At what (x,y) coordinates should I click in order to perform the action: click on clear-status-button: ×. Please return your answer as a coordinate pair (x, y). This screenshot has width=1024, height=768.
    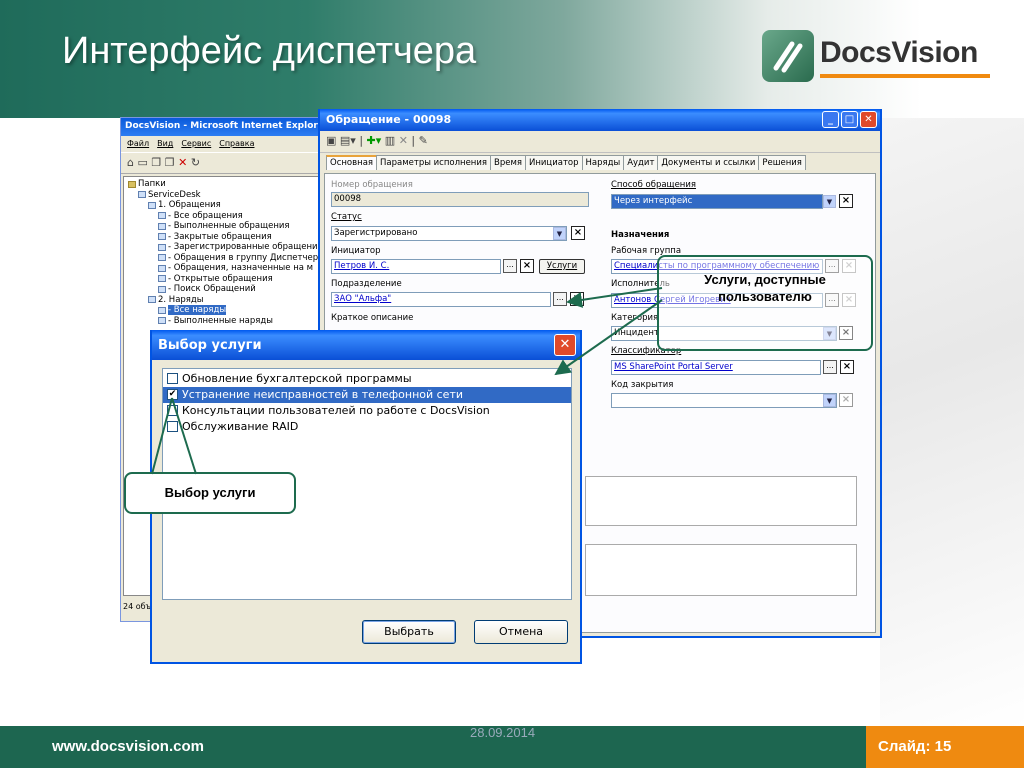
    Looking at the image, I should click on (578, 233).